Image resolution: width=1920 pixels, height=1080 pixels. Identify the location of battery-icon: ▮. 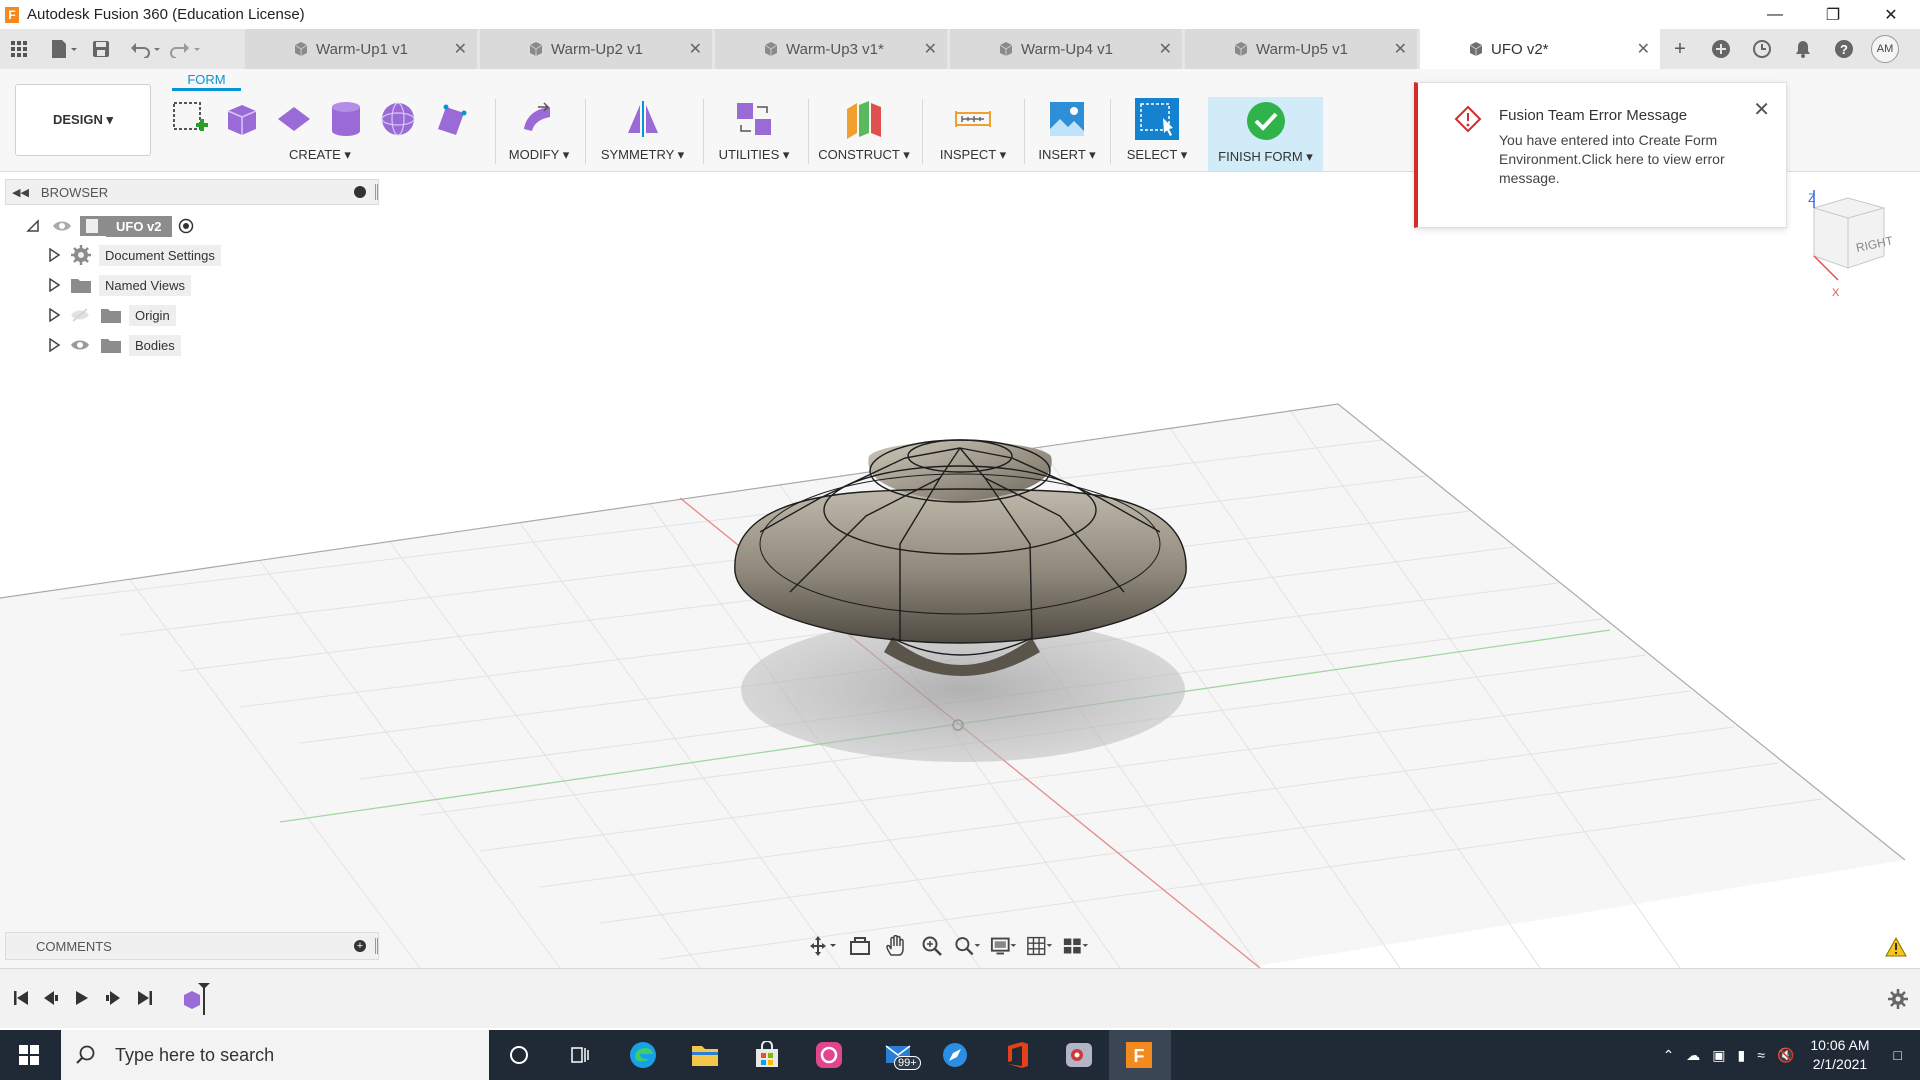
(1742, 1055).